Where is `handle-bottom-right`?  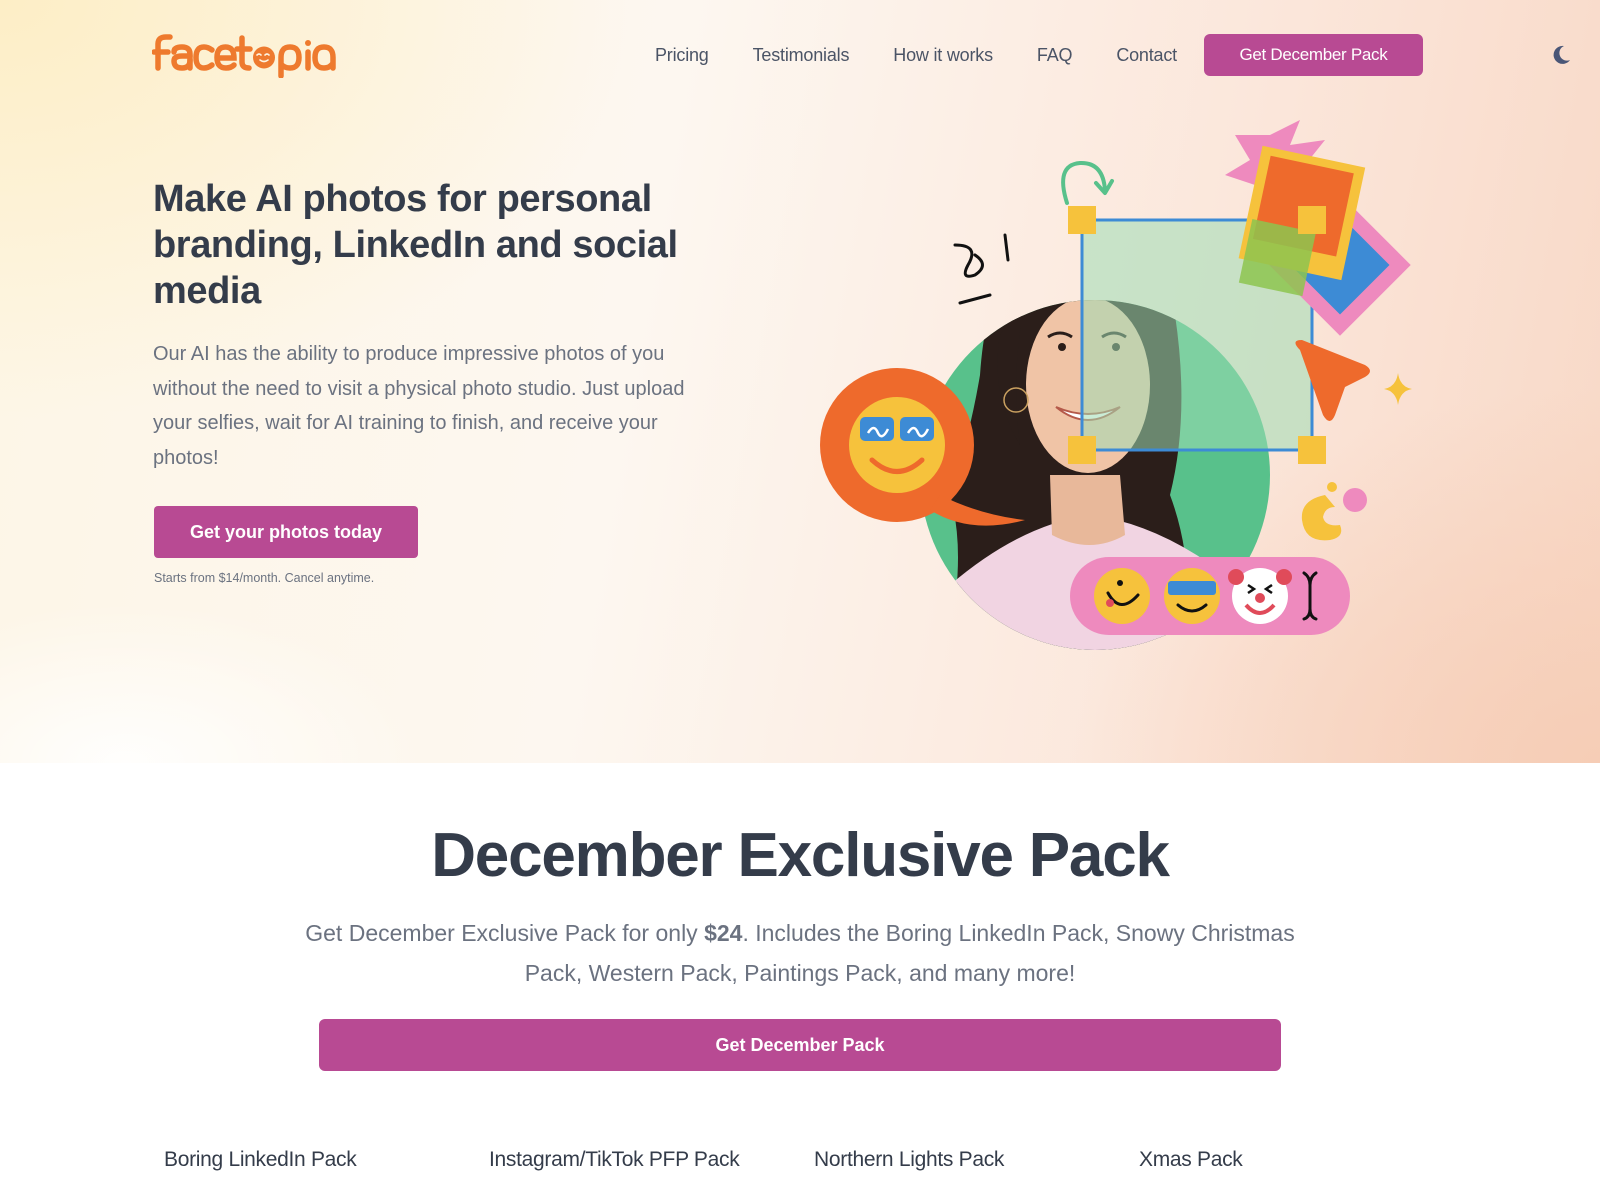 handle-bottom-right is located at coordinates (1312, 450).